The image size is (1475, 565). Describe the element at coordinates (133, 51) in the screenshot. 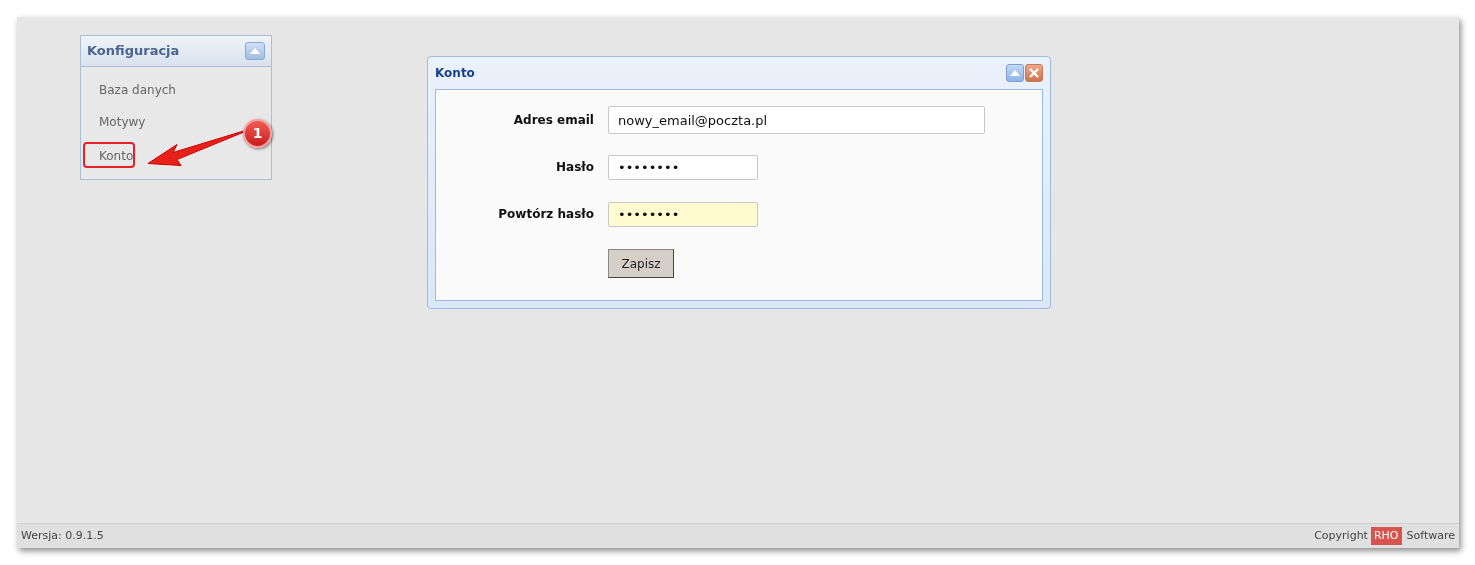

I see `panel-title: Konfiguracja` at that location.